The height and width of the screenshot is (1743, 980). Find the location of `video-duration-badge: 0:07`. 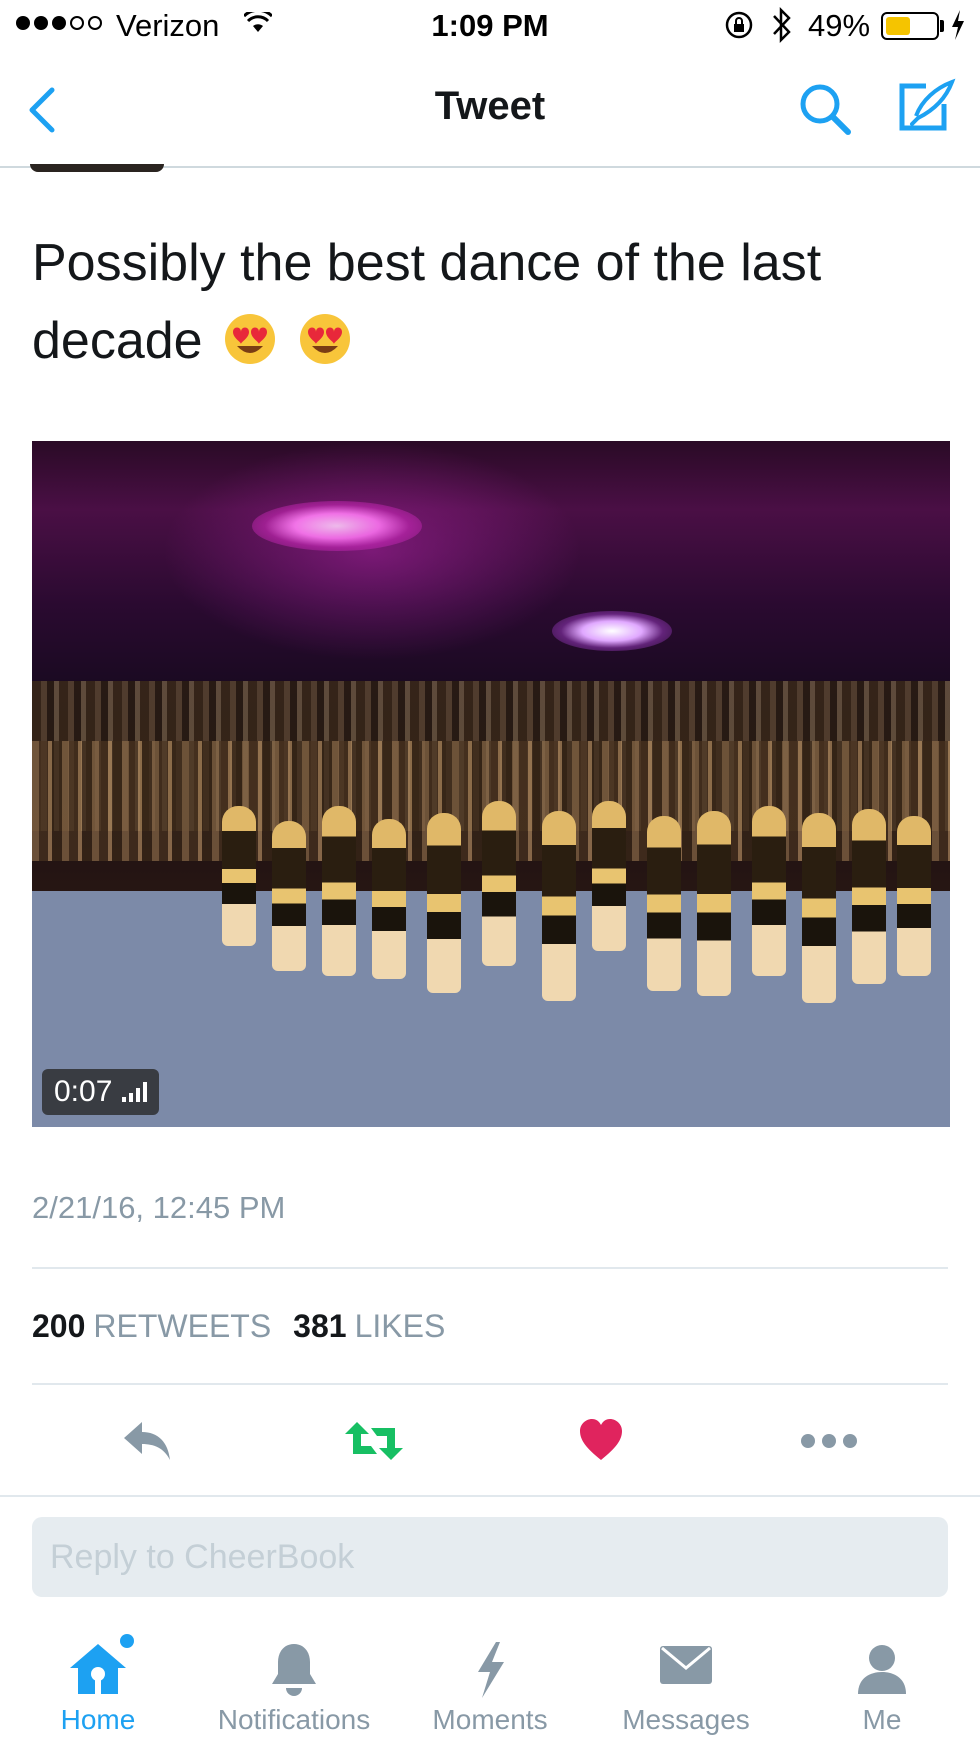

video-duration-badge: 0:07 is located at coordinates (101, 1092).